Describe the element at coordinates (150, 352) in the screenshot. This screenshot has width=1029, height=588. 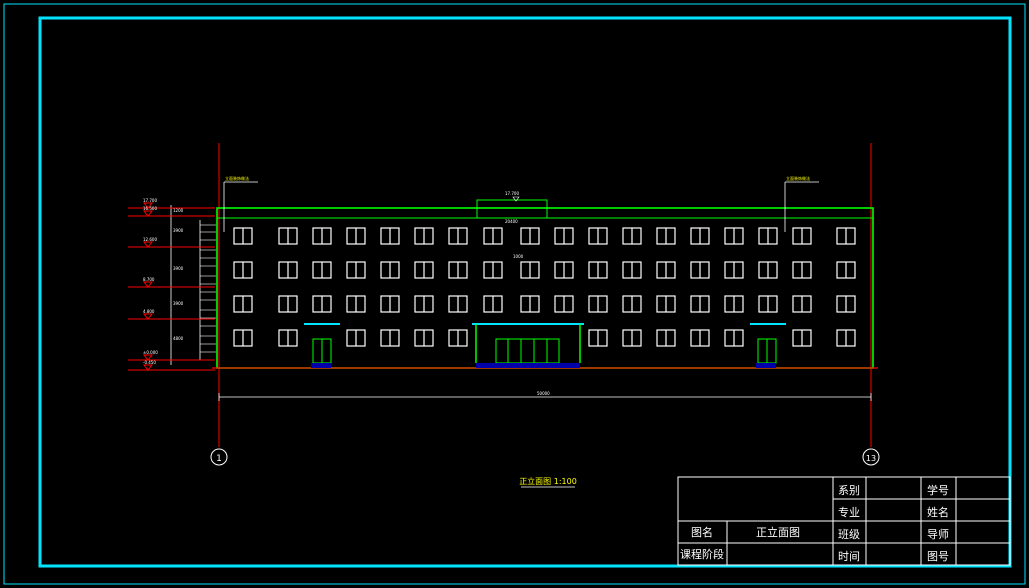
I see `level-label: ±0.000` at that location.